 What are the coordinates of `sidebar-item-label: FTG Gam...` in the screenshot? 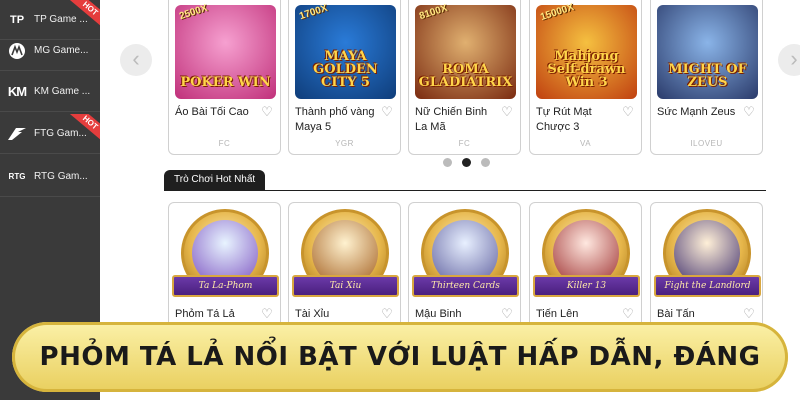 It's located at (60, 133).